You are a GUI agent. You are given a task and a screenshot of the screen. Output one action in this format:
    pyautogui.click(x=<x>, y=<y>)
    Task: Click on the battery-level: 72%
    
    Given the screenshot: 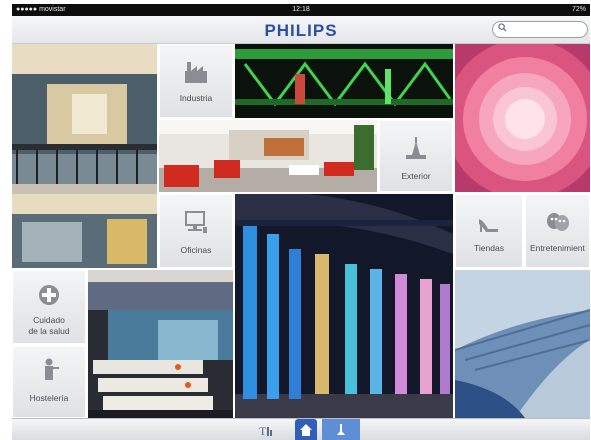 What is the action you would take?
    pyautogui.click(x=578, y=9)
    